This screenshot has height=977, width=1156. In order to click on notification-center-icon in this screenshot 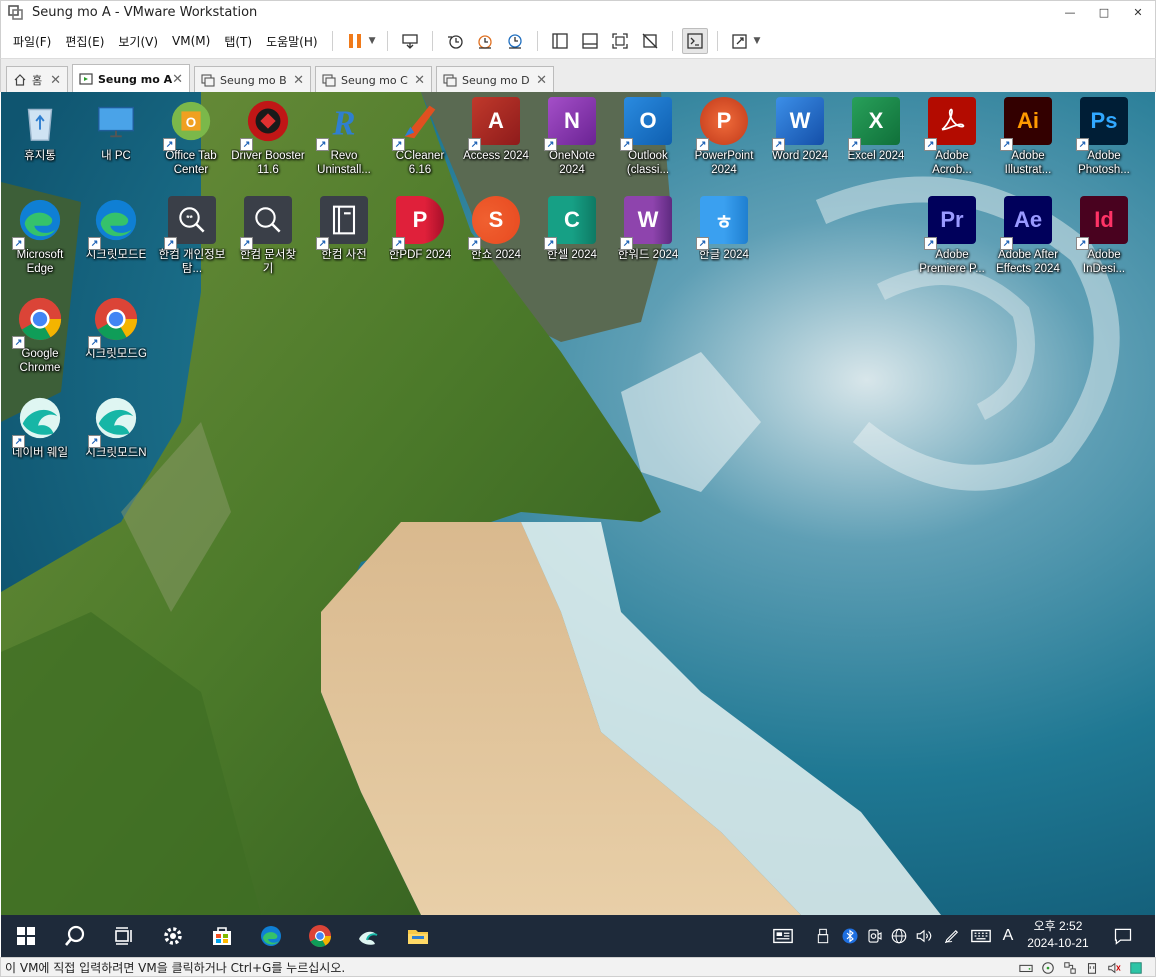, I will do `click(1123, 936)`.